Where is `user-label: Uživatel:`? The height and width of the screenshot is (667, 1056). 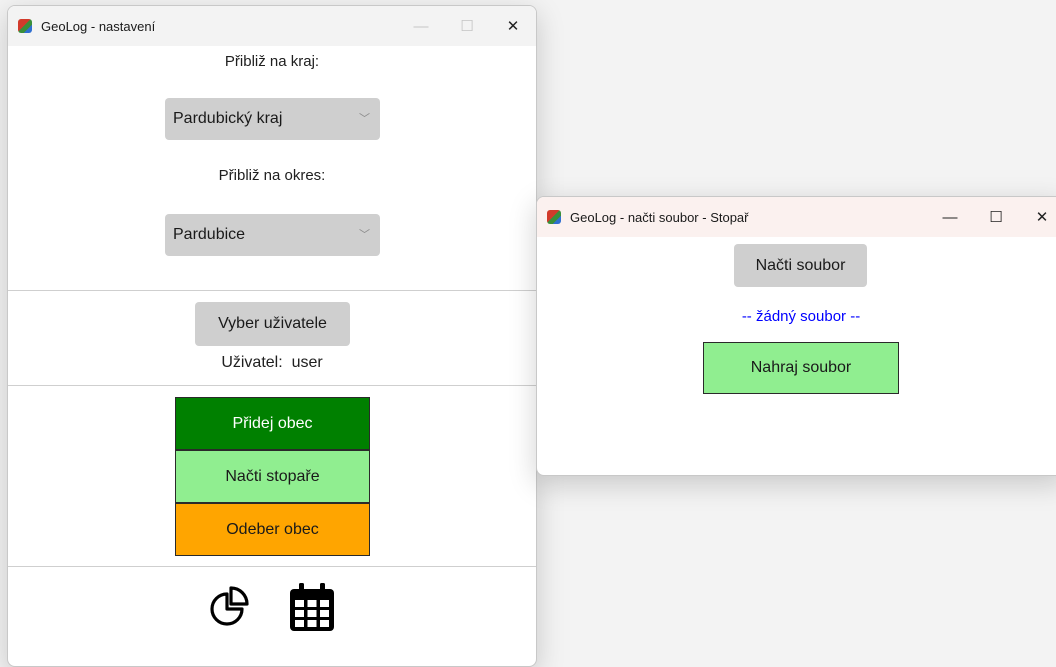
user-label: Uživatel: is located at coordinates (252, 362).